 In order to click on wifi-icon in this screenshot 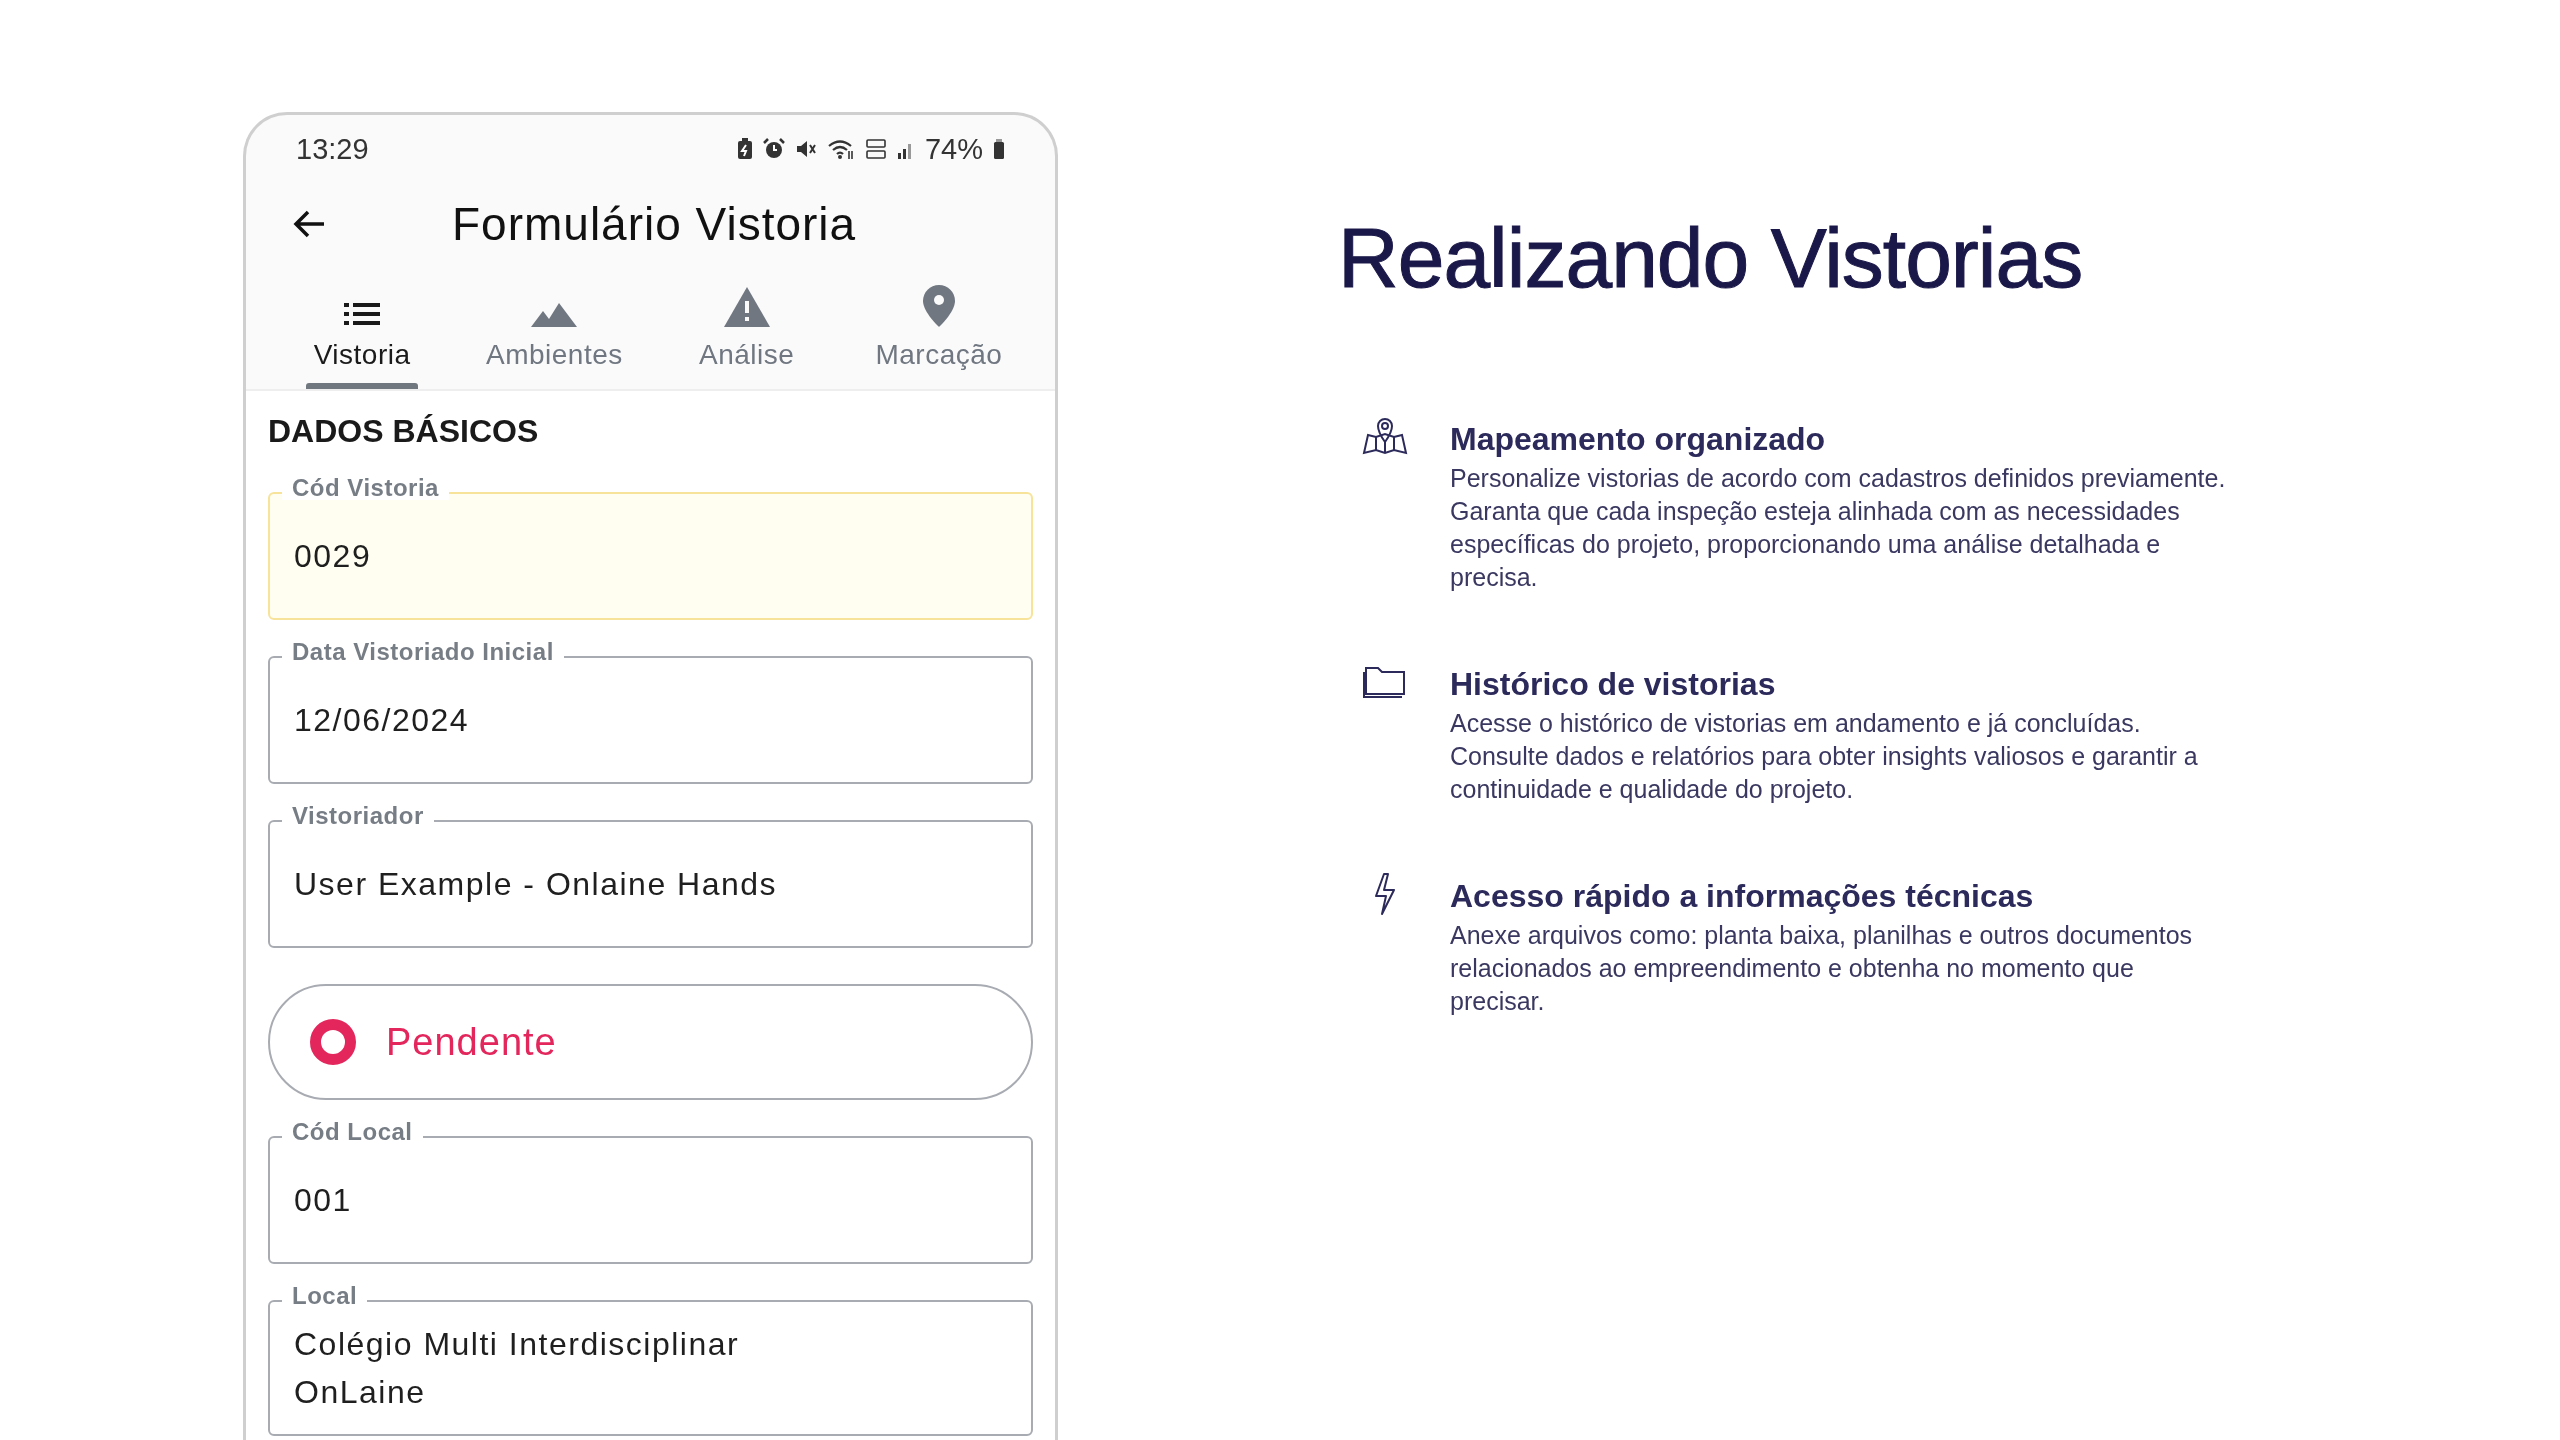, I will do `click(840, 149)`.